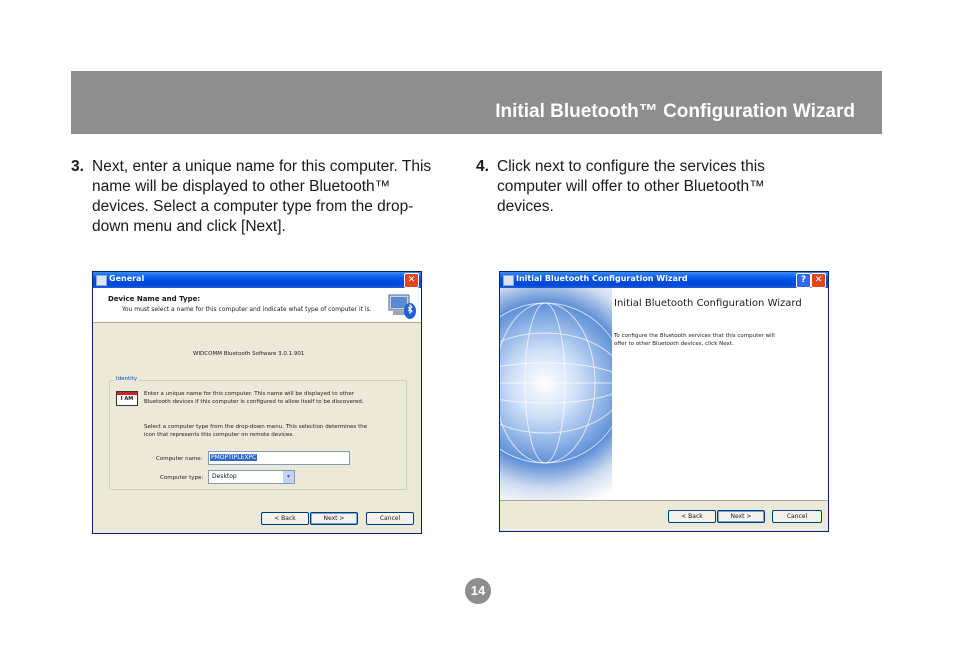 This screenshot has width=954, height=664. What do you see at coordinates (182, 478) in the screenshot?
I see `computer-type-label: Computer type:` at bounding box center [182, 478].